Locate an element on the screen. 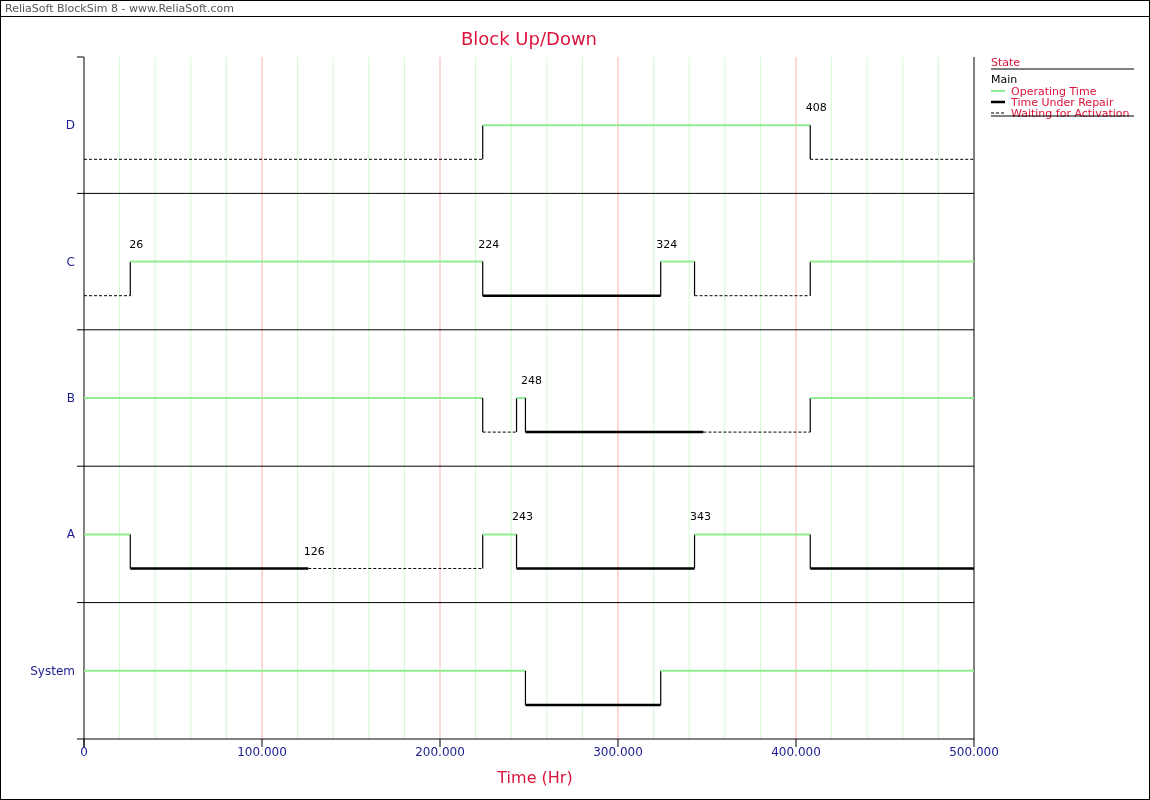 The image size is (1150, 800). event-time-label: 324 is located at coordinates (667, 244).